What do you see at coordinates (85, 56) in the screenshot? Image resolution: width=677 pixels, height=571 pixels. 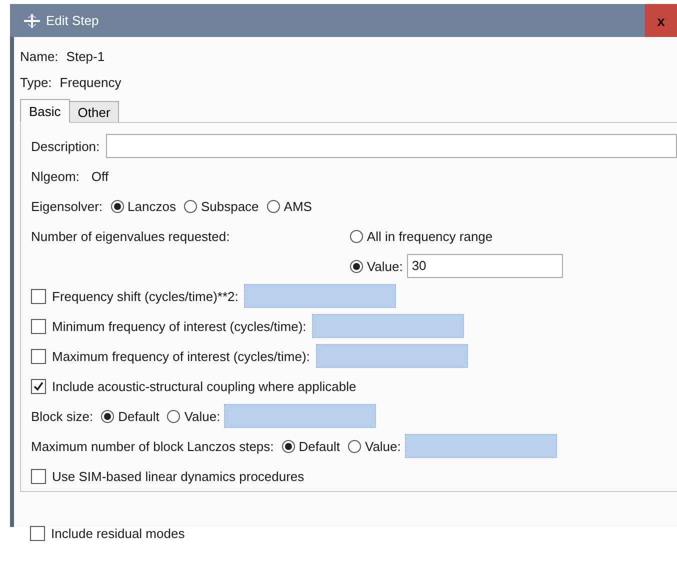 I see `field-value: Step-1` at bounding box center [85, 56].